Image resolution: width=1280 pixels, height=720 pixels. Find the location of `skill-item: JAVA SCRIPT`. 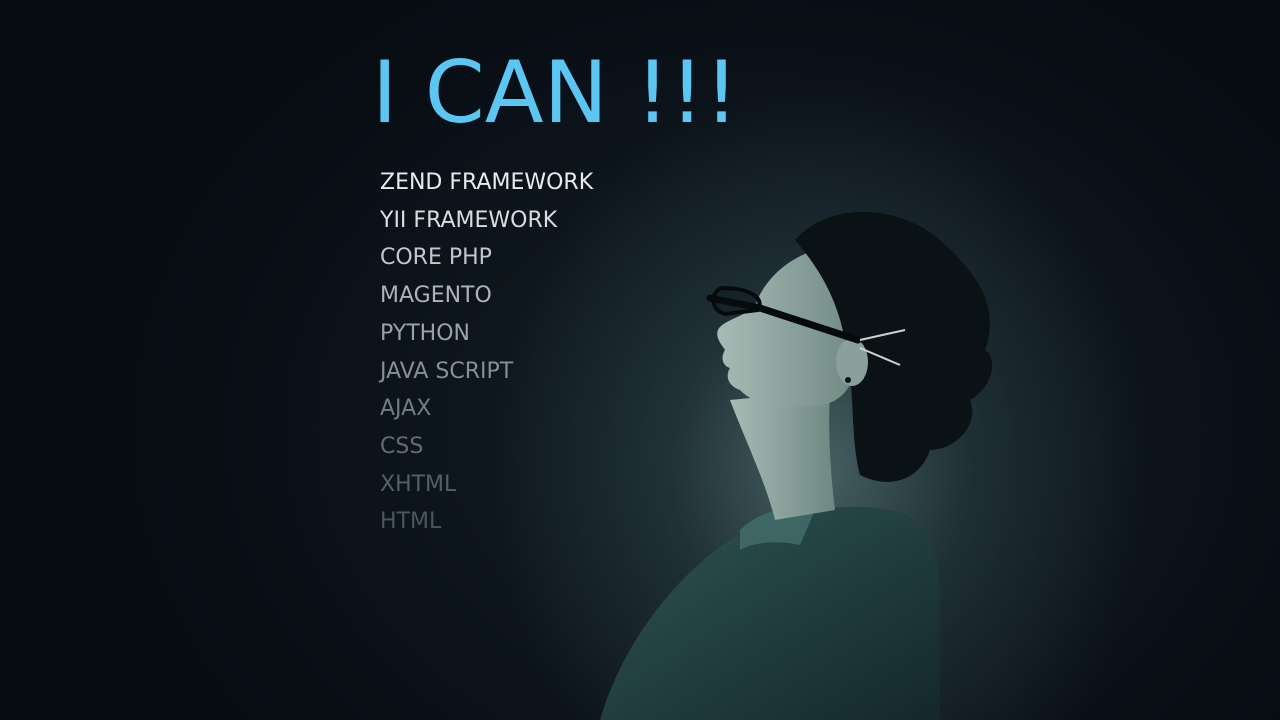

skill-item: JAVA SCRIPT is located at coordinates (447, 371).